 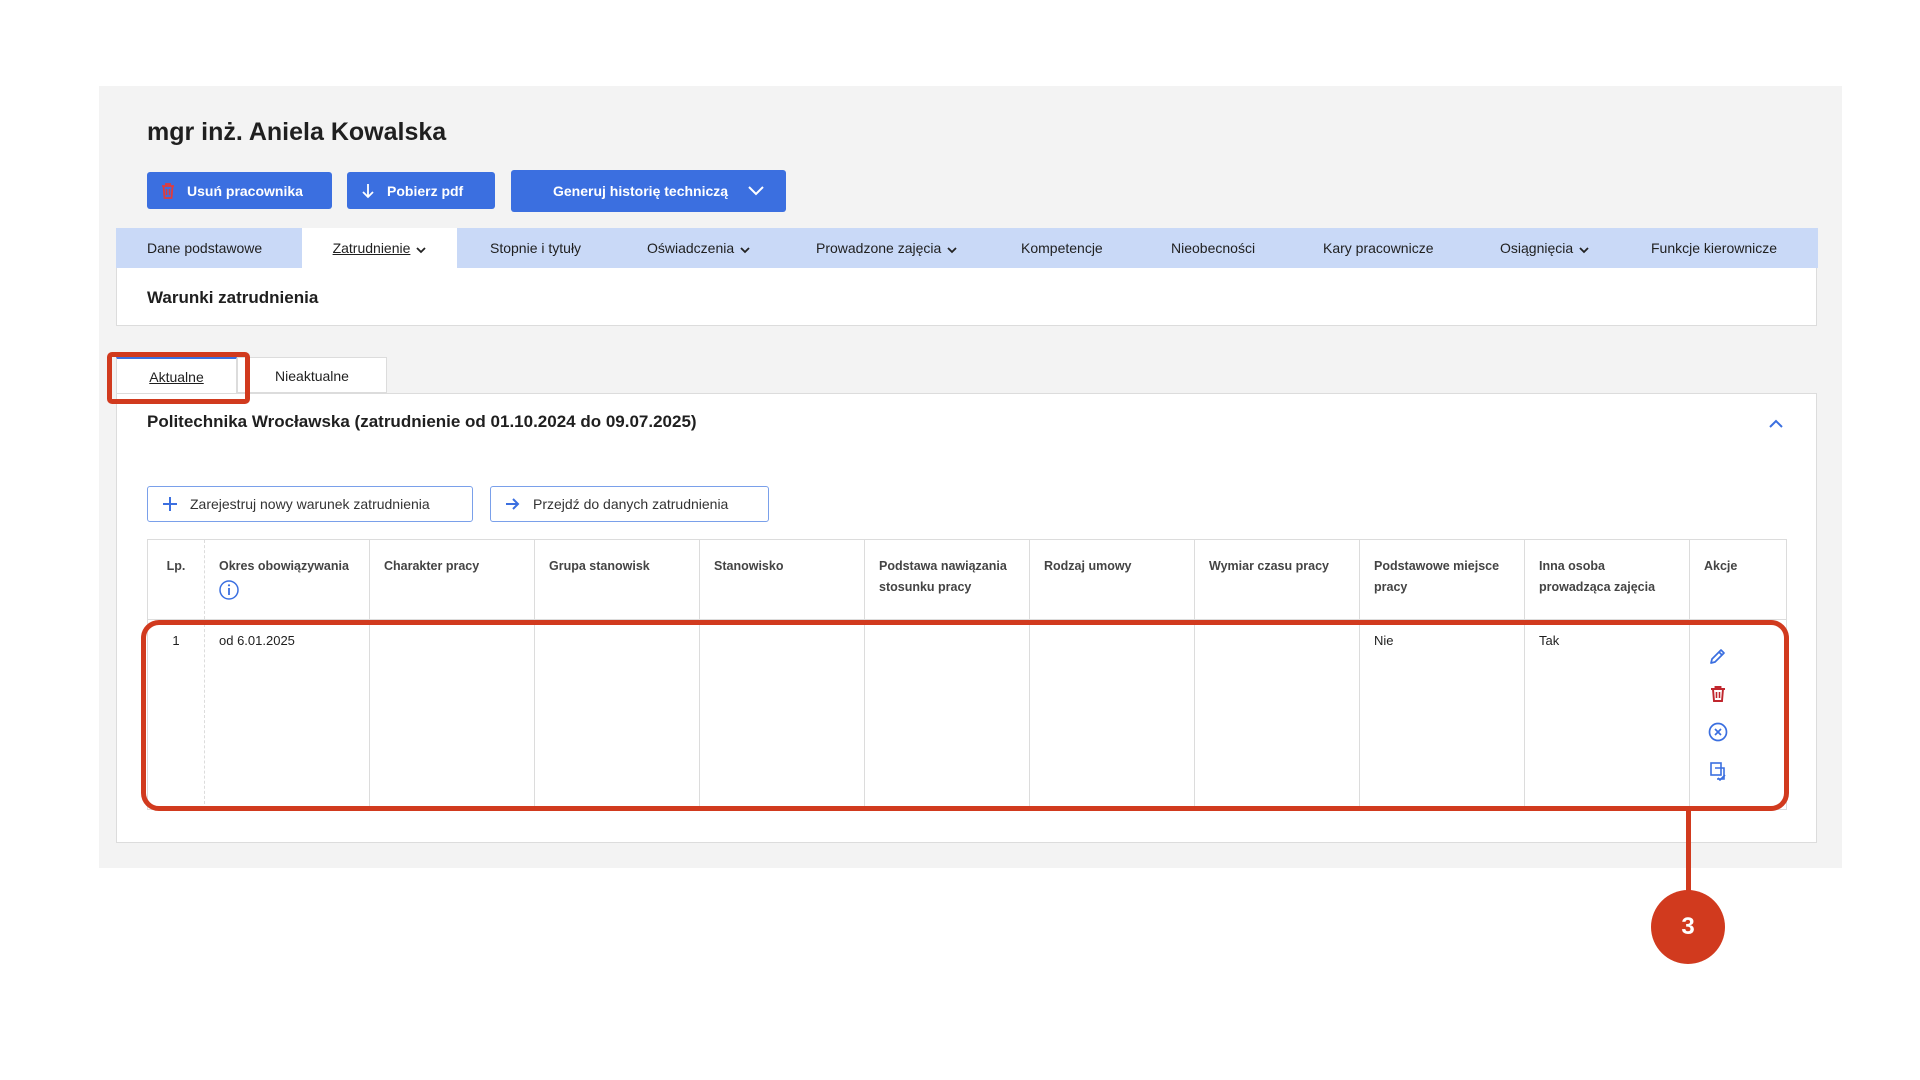 I want to click on table-header-grupa: Grupa stanowisk, so click(x=617, y=579).